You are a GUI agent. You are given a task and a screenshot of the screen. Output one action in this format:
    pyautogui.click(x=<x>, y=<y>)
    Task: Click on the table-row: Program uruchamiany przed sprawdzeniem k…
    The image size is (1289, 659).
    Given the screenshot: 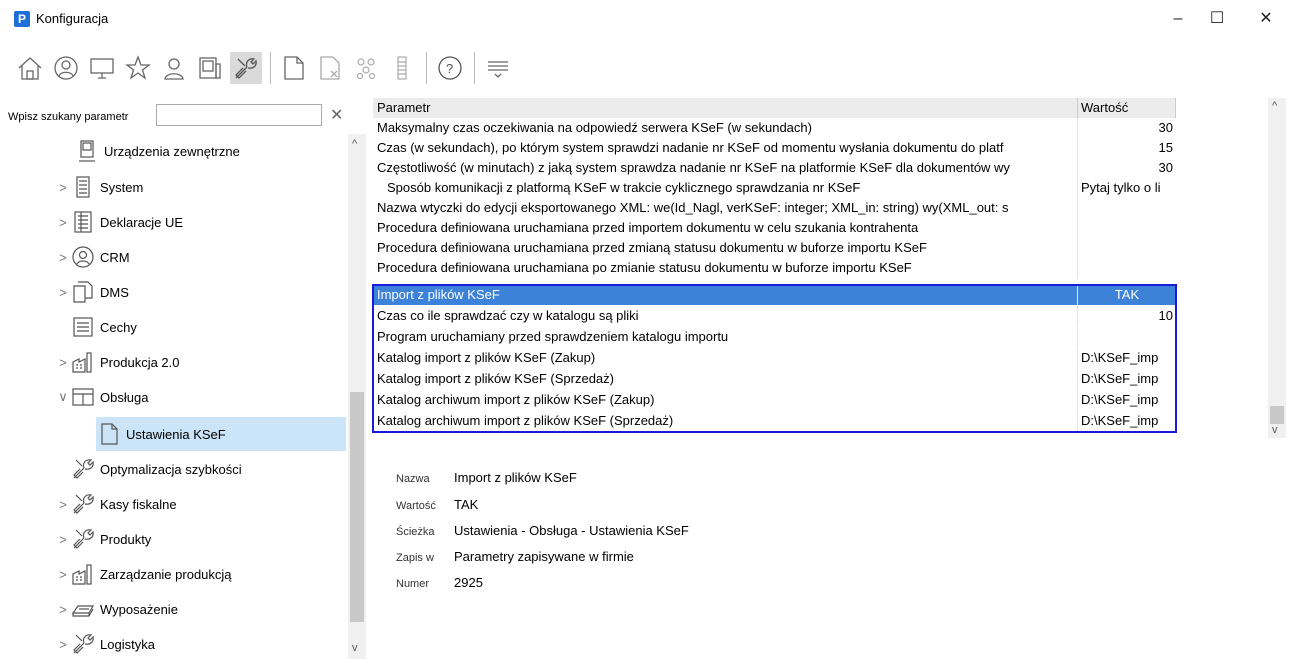 What is the action you would take?
    pyautogui.click(x=774, y=337)
    